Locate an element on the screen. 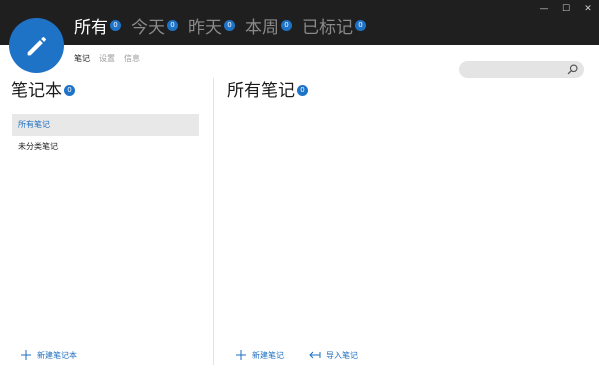  tab-info: 信息 is located at coordinates (132, 58).